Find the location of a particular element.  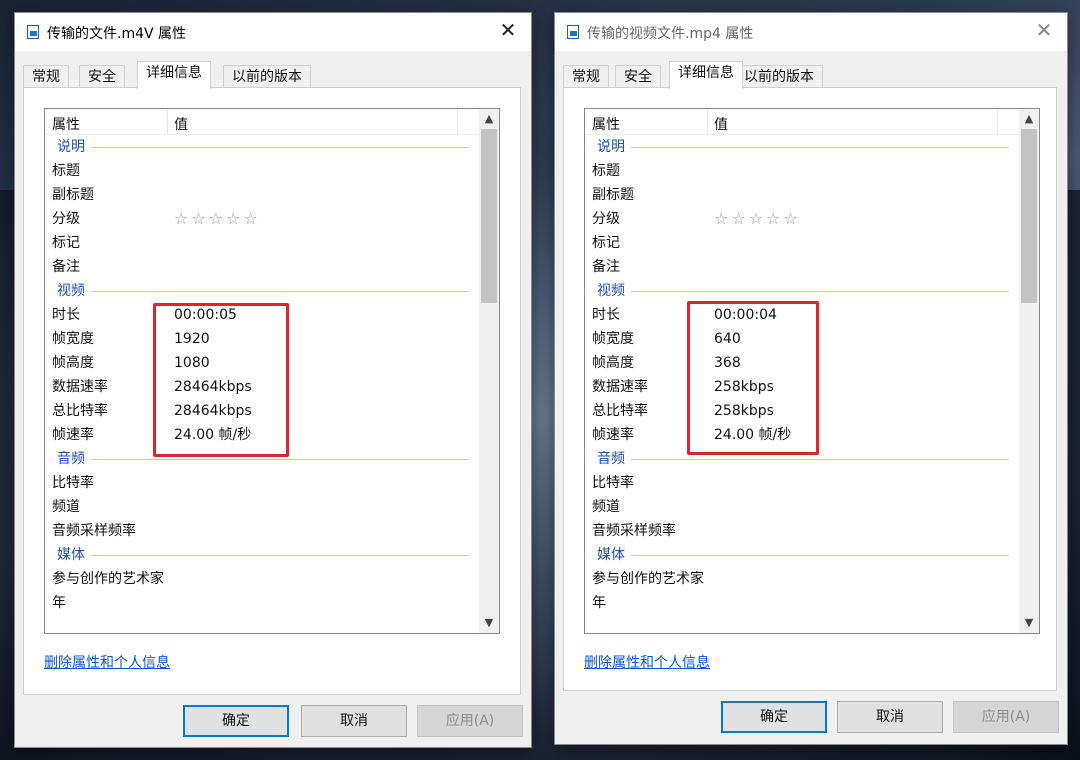

property-name: 参与创作的艺术家 is located at coordinates (108, 579).